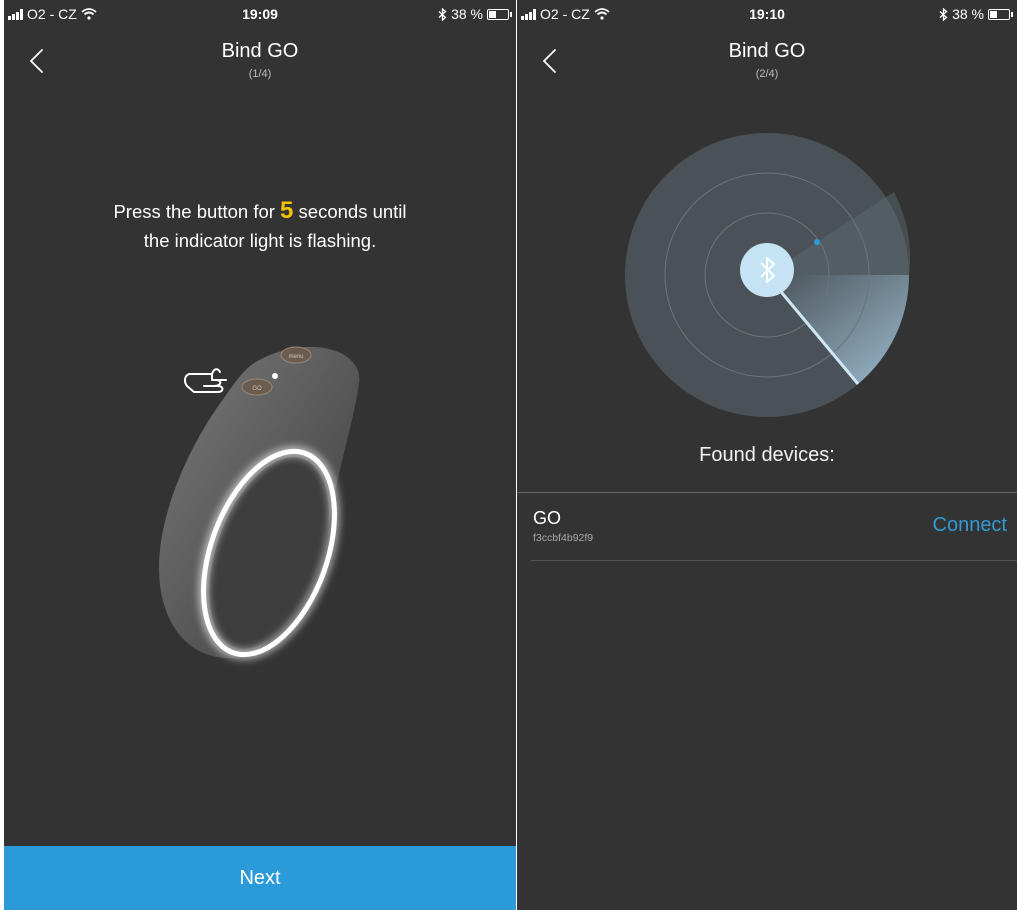  Describe the element at coordinates (767, 492) in the screenshot. I see `divider` at that location.